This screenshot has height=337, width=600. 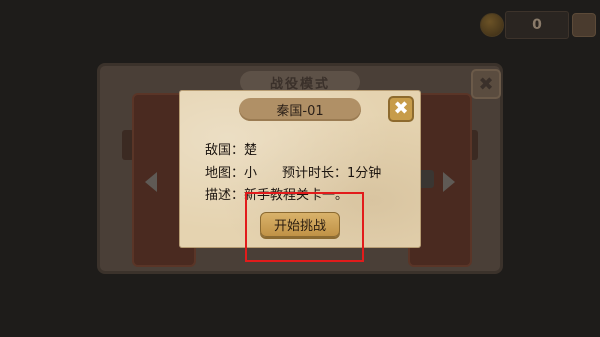 What do you see at coordinates (251, 150) in the screenshot?
I see `enemy-value: 楚` at bounding box center [251, 150].